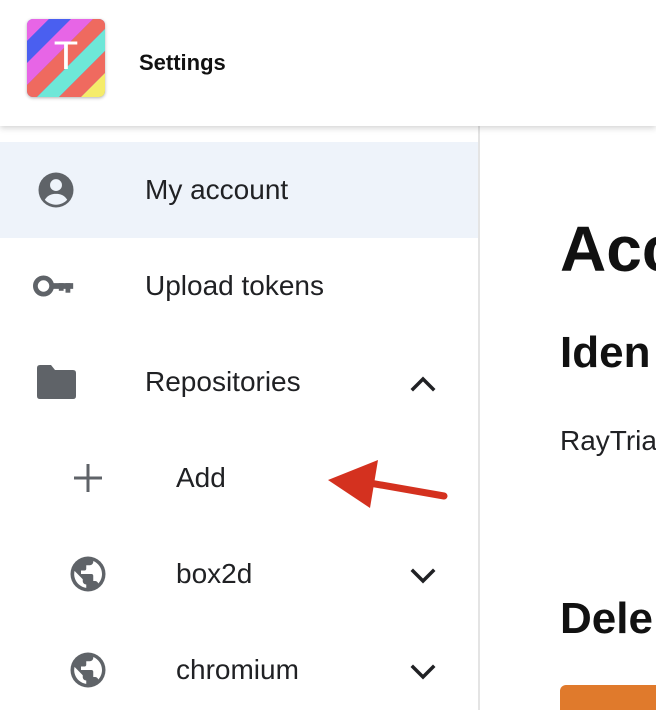 The height and width of the screenshot is (718, 656). I want to click on chevron-up-icon, so click(423, 383).